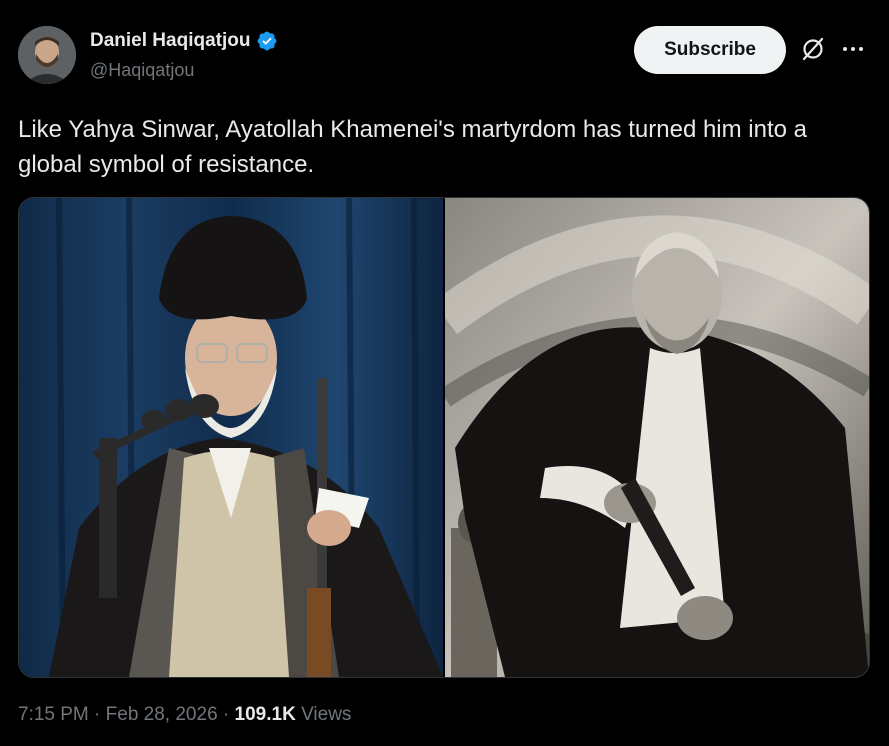 This screenshot has height=746, width=889. I want to click on tweet-meta: 7:15 PM · Feb 28, 2026 · 109.1K Views, so click(184, 715).